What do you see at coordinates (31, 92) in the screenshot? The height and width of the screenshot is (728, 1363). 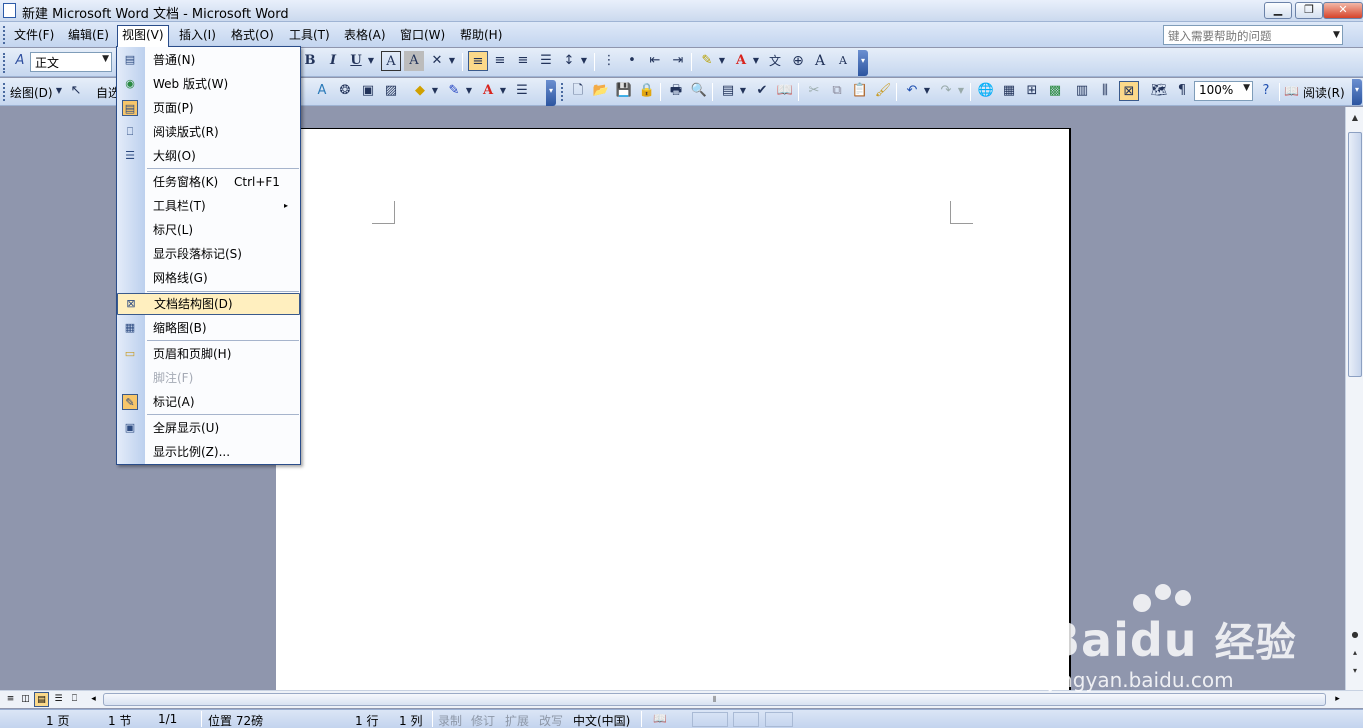 I see `draw-menu-button: 绘图(D)` at bounding box center [31, 92].